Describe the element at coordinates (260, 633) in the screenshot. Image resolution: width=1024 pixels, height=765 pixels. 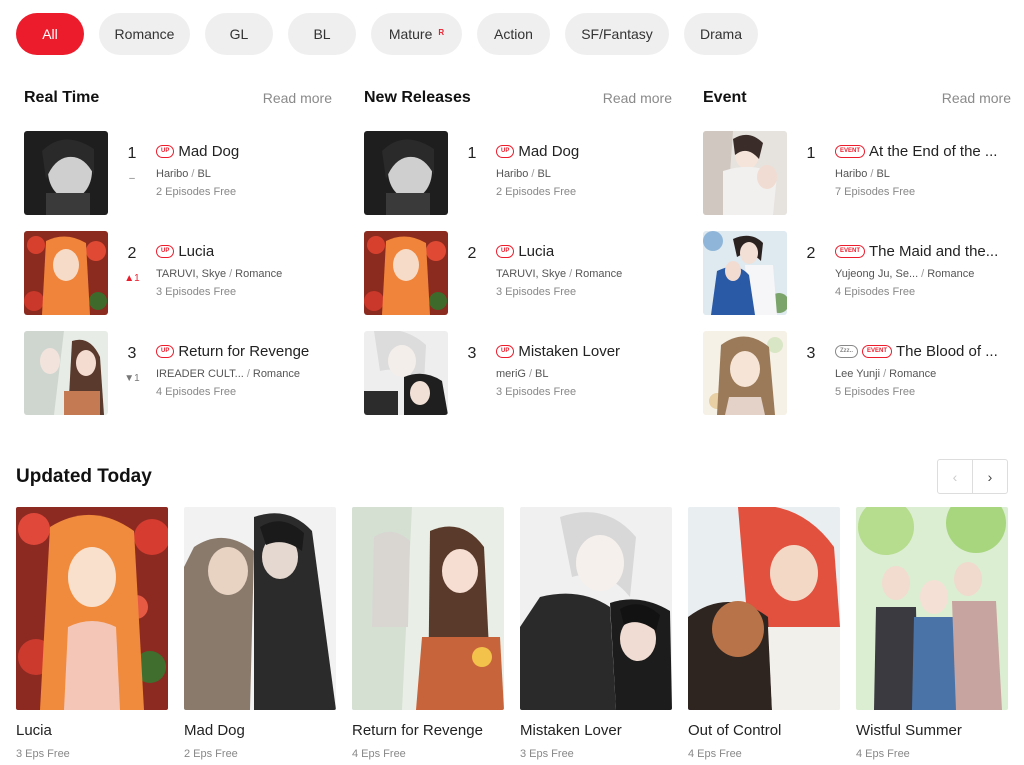
I see `series-card: Mad Dog 2 Eps Free` at that location.